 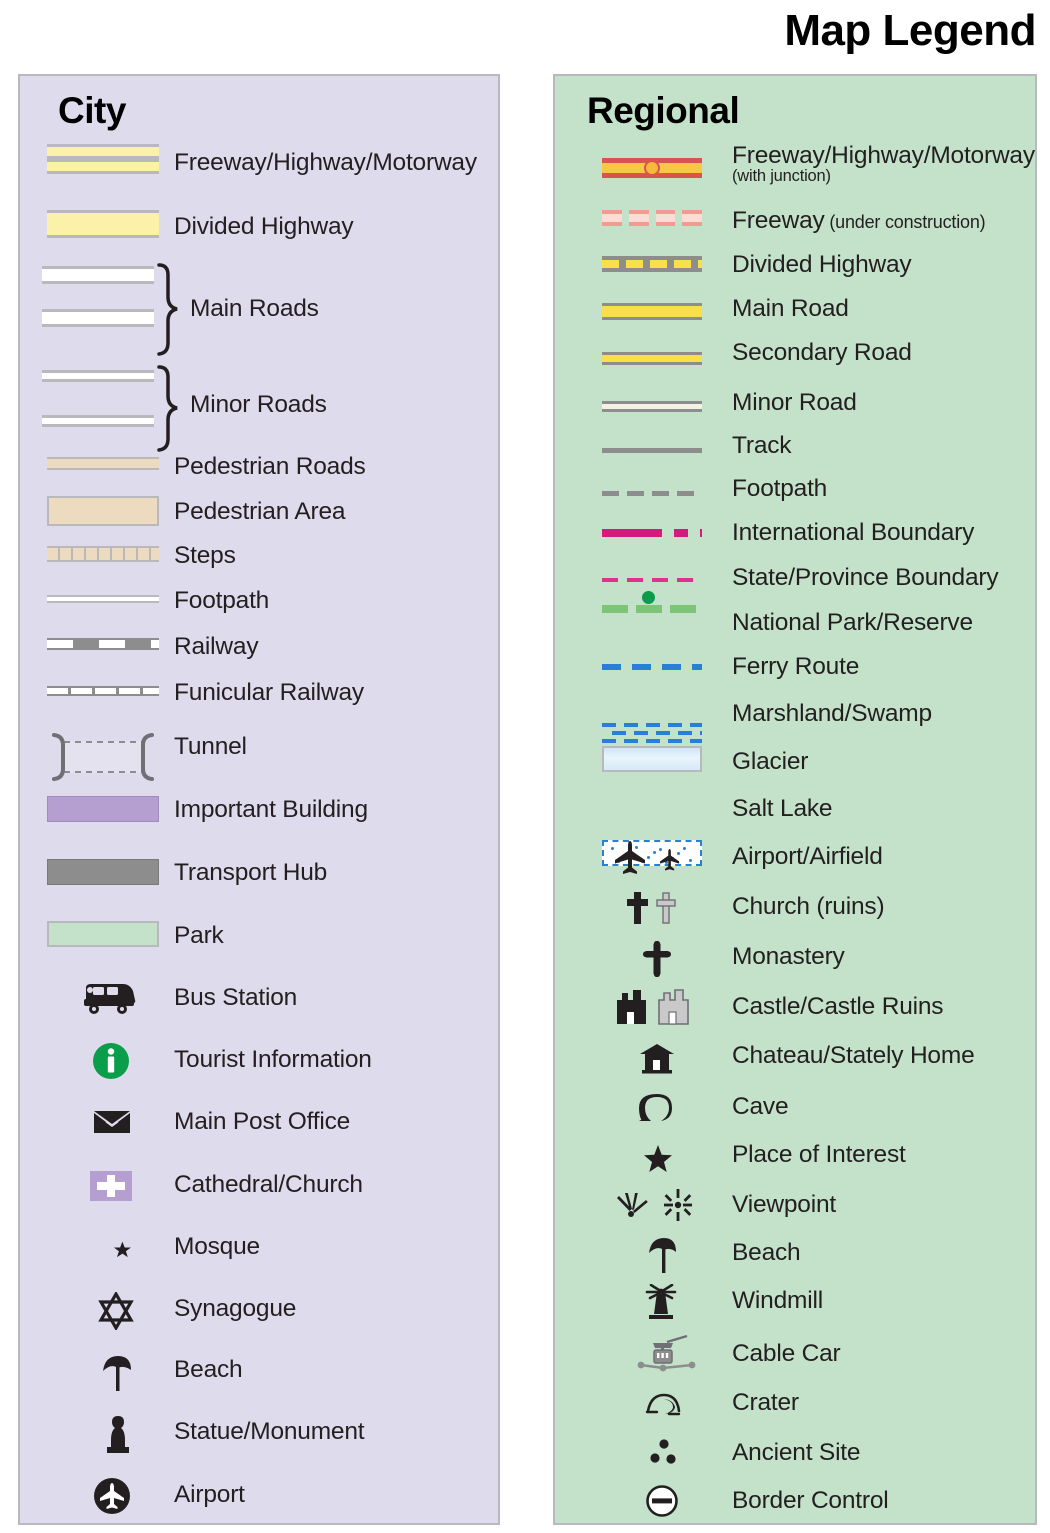 What do you see at coordinates (652, 667) in the screenshot?
I see `ferry-route-symbol` at bounding box center [652, 667].